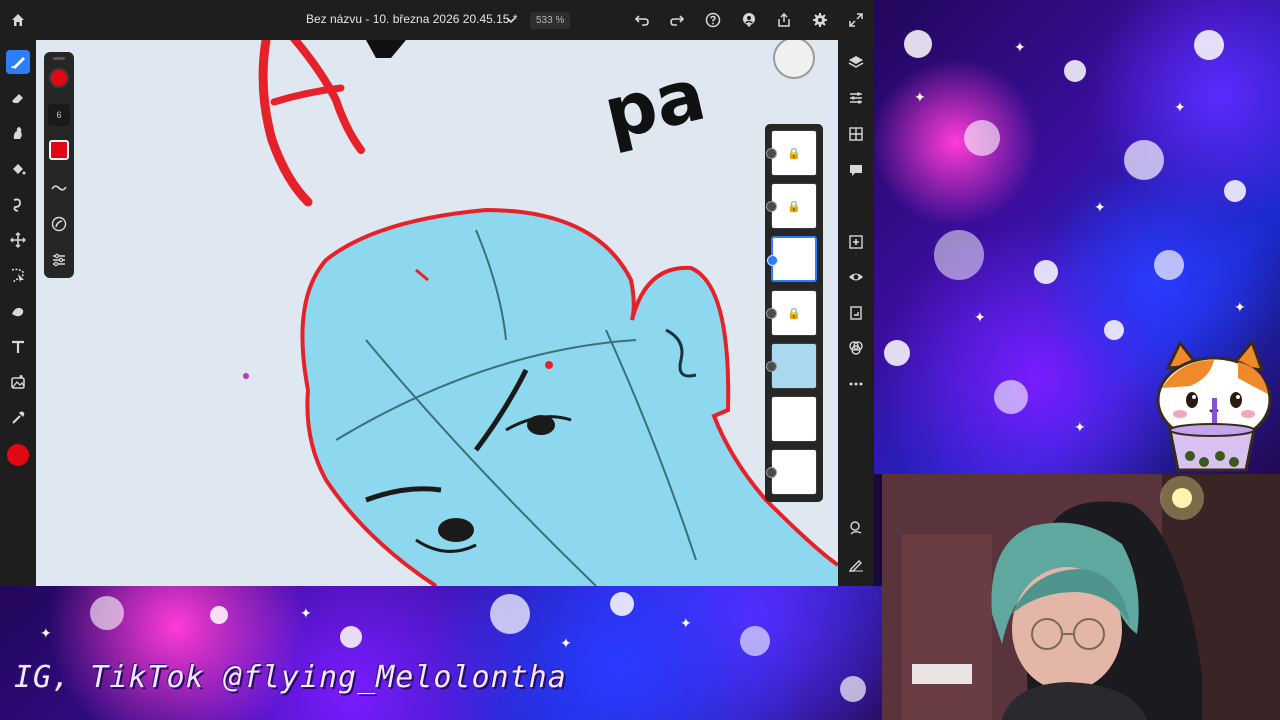 This screenshot has width=1280, height=720. What do you see at coordinates (713, 20) in the screenshot?
I see `help-icon` at bounding box center [713, 20].